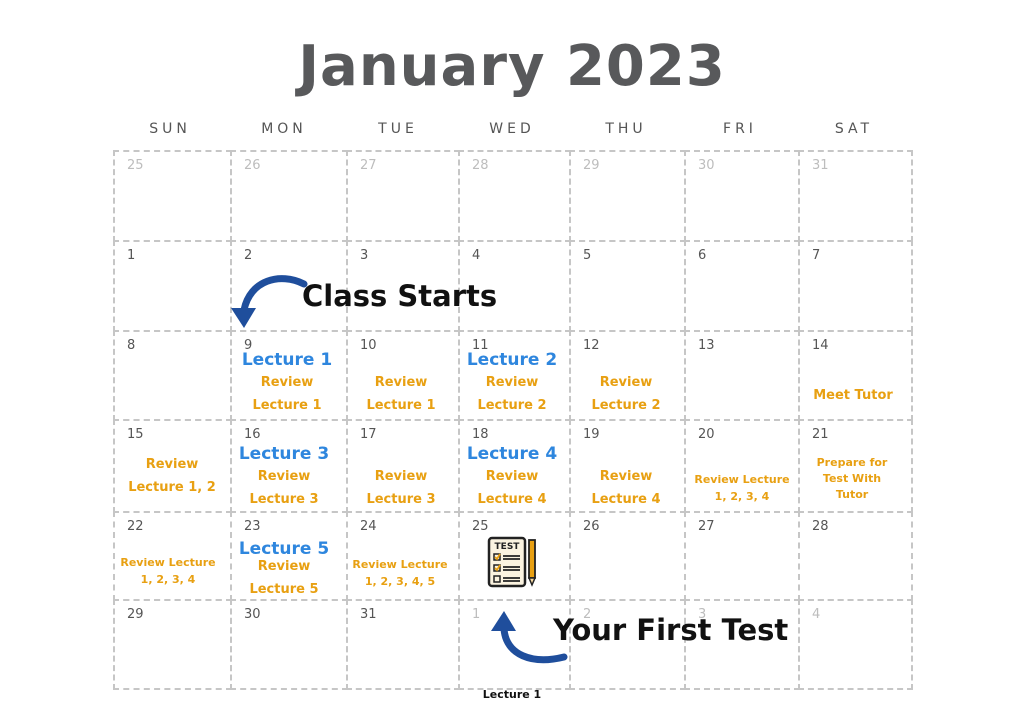 Image resolution: width=1024 pixels, height=724 pixels. I want to click on day-number: 7, so click(816, 255).